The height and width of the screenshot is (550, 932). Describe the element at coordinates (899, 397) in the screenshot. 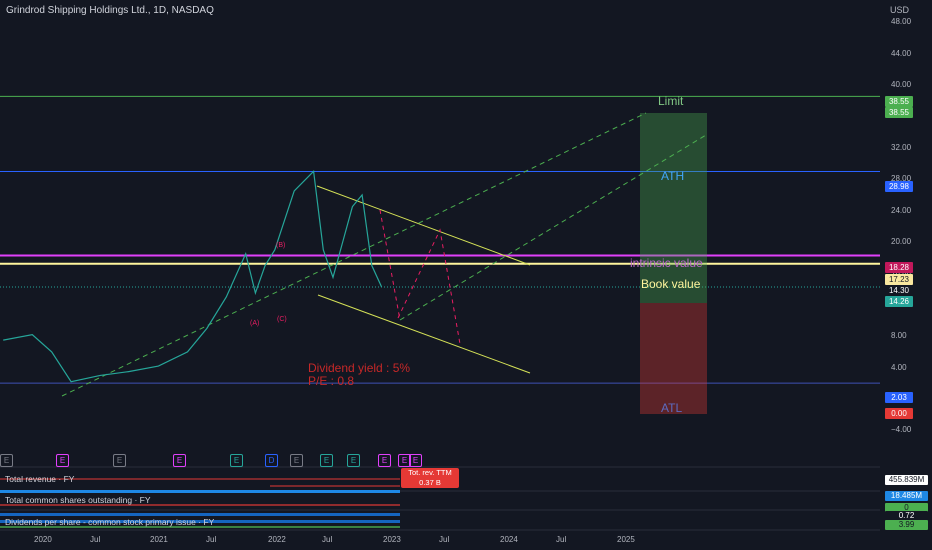

I see `atl-badge: 2.03` at that location.